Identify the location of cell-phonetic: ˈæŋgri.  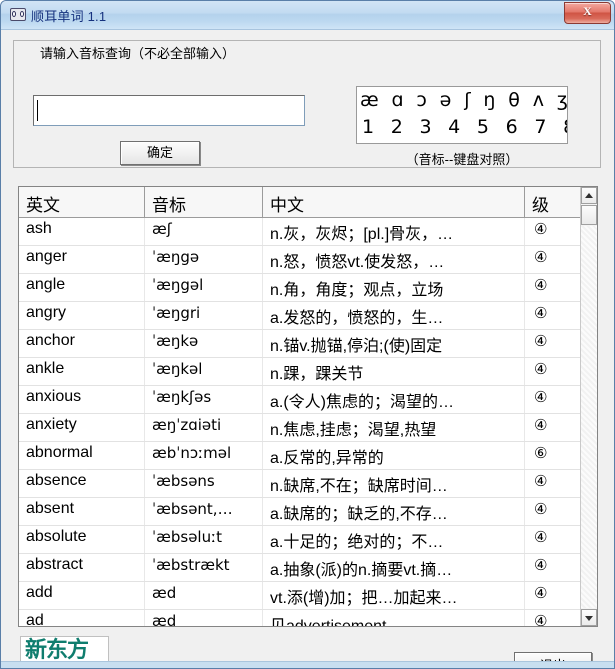
(204, 315).